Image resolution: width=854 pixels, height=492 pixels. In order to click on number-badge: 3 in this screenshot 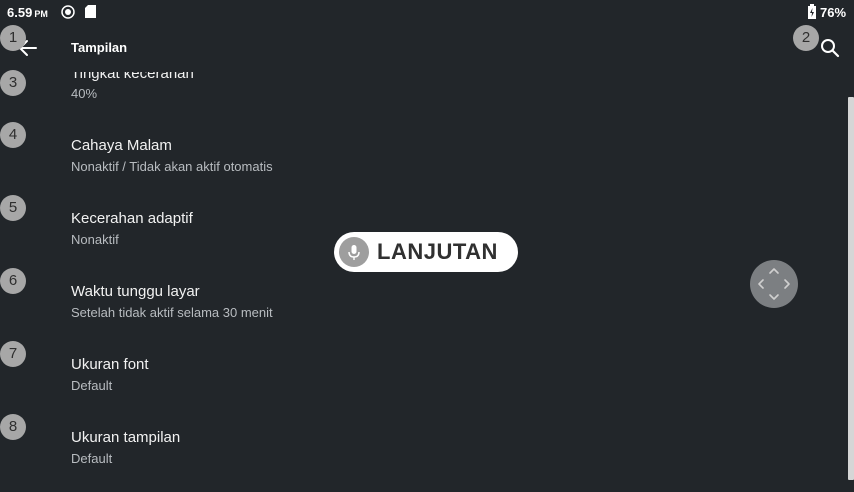, I will do `click(13, 83)`.